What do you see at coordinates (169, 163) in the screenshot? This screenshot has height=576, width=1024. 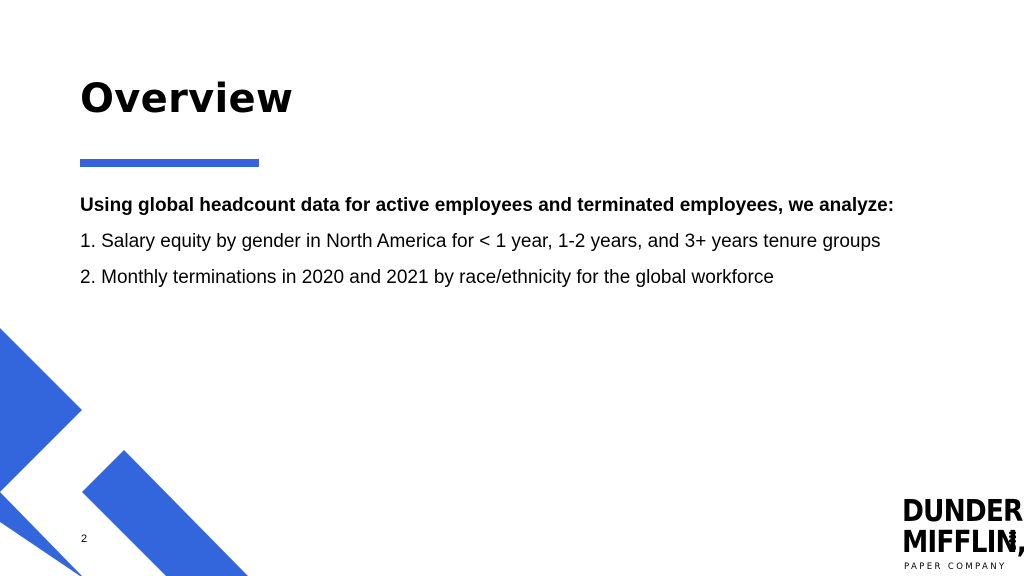 I see `title-accent-bar` at bounding box center [169, 163].